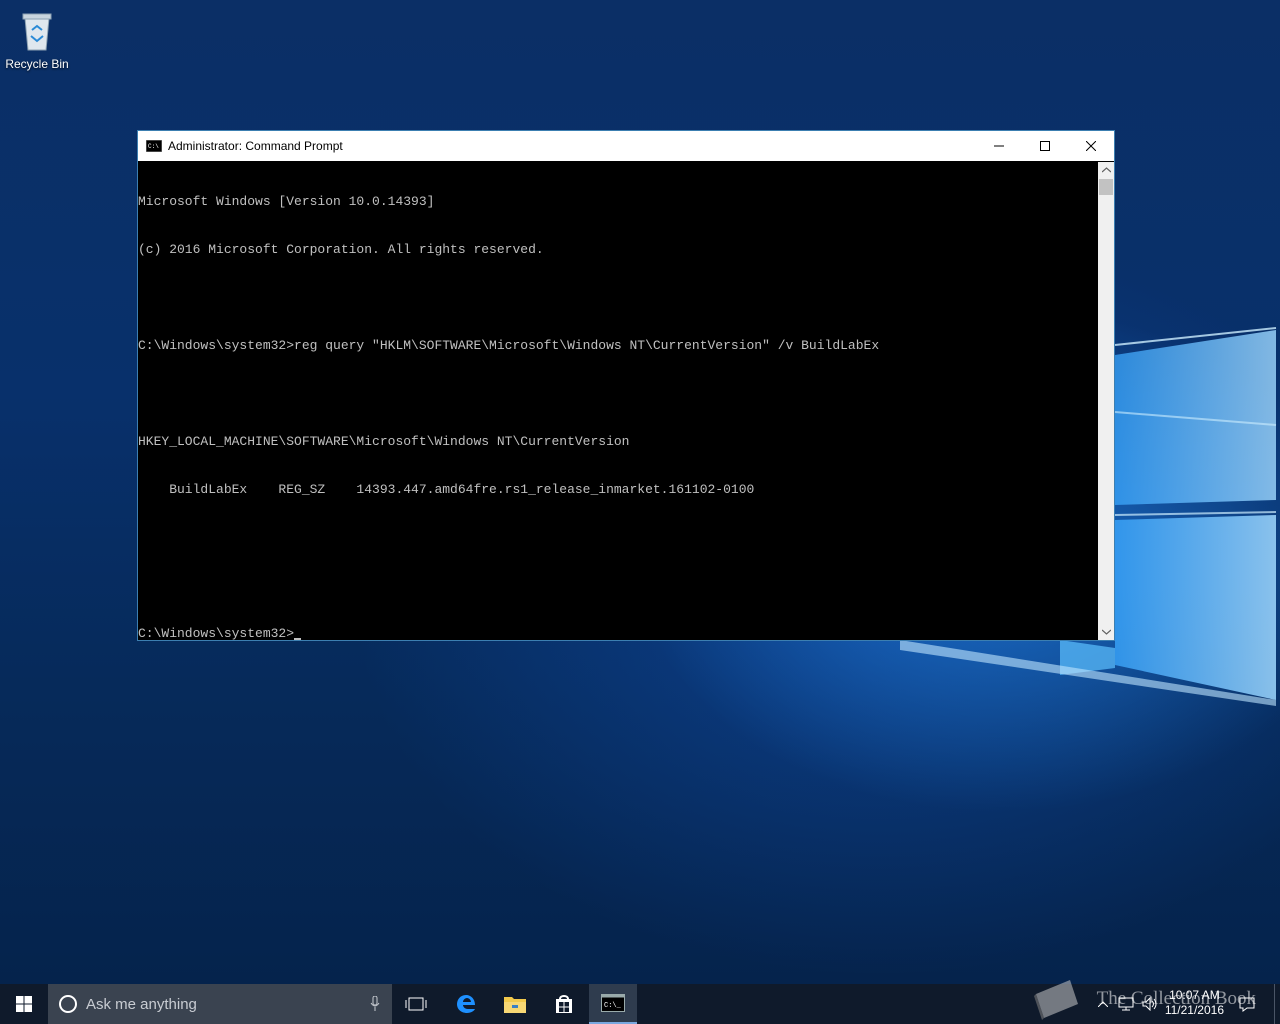  I want to click on command-prompt-icon: C:\_, so click(613, 1003).